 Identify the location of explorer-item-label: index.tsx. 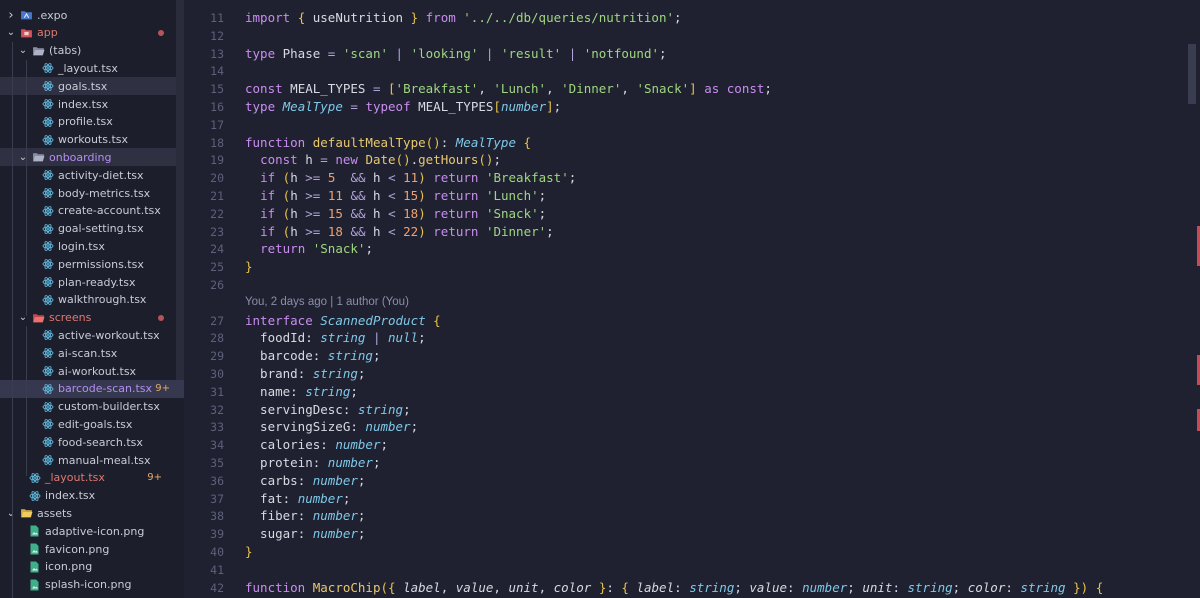
(83, 104).